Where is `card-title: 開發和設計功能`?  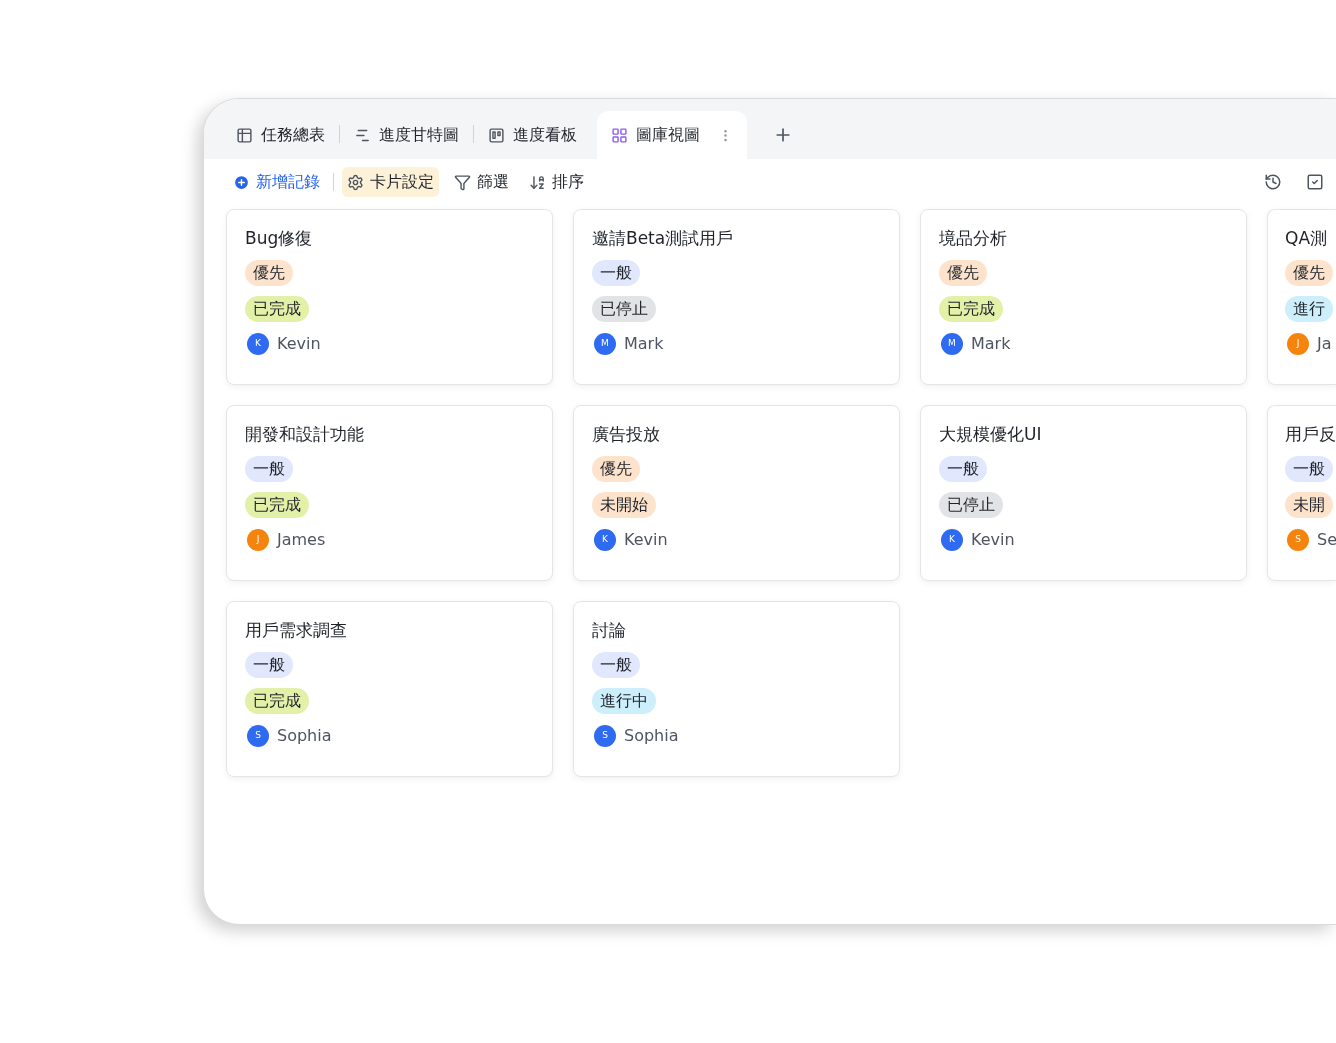
card-title: 開發和設計功能 is located at coordinates (305, 434).